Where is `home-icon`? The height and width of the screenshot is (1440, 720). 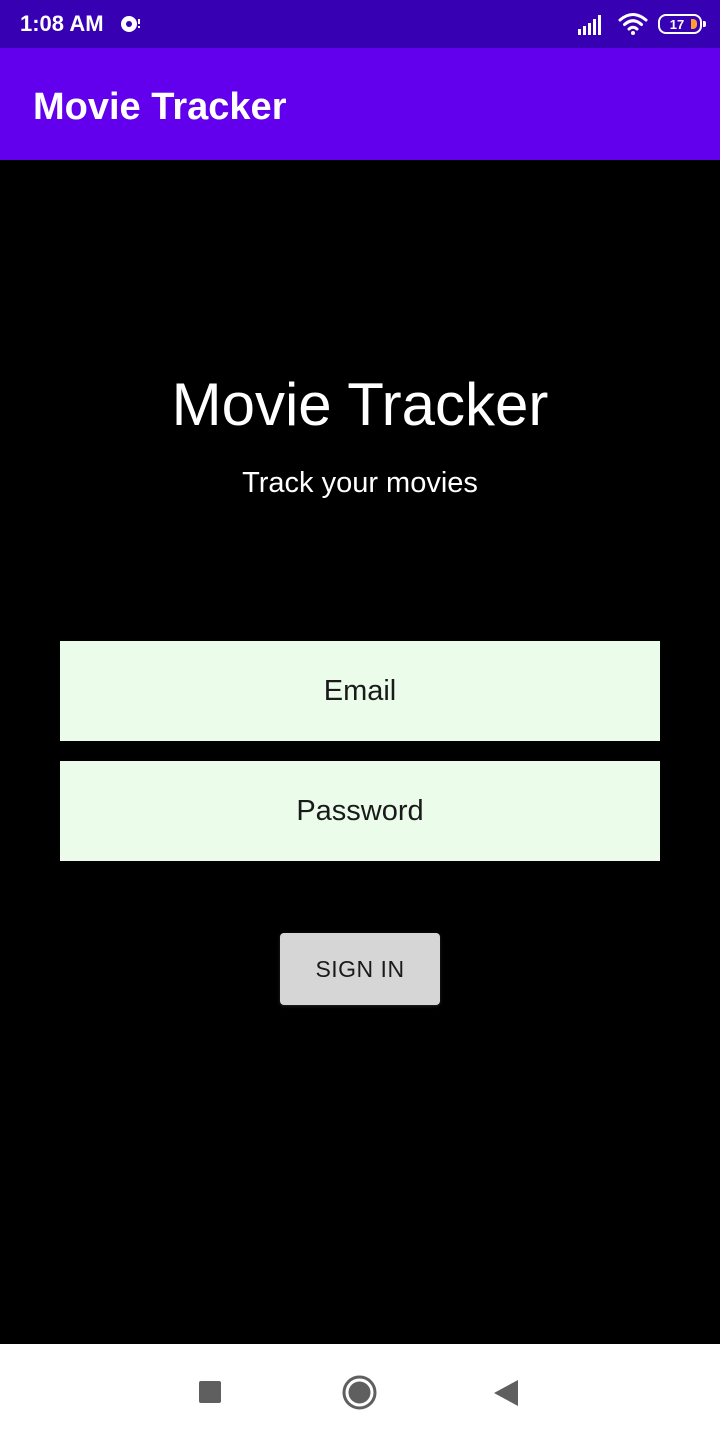
home-icon is located at coordinates (359, 1392).